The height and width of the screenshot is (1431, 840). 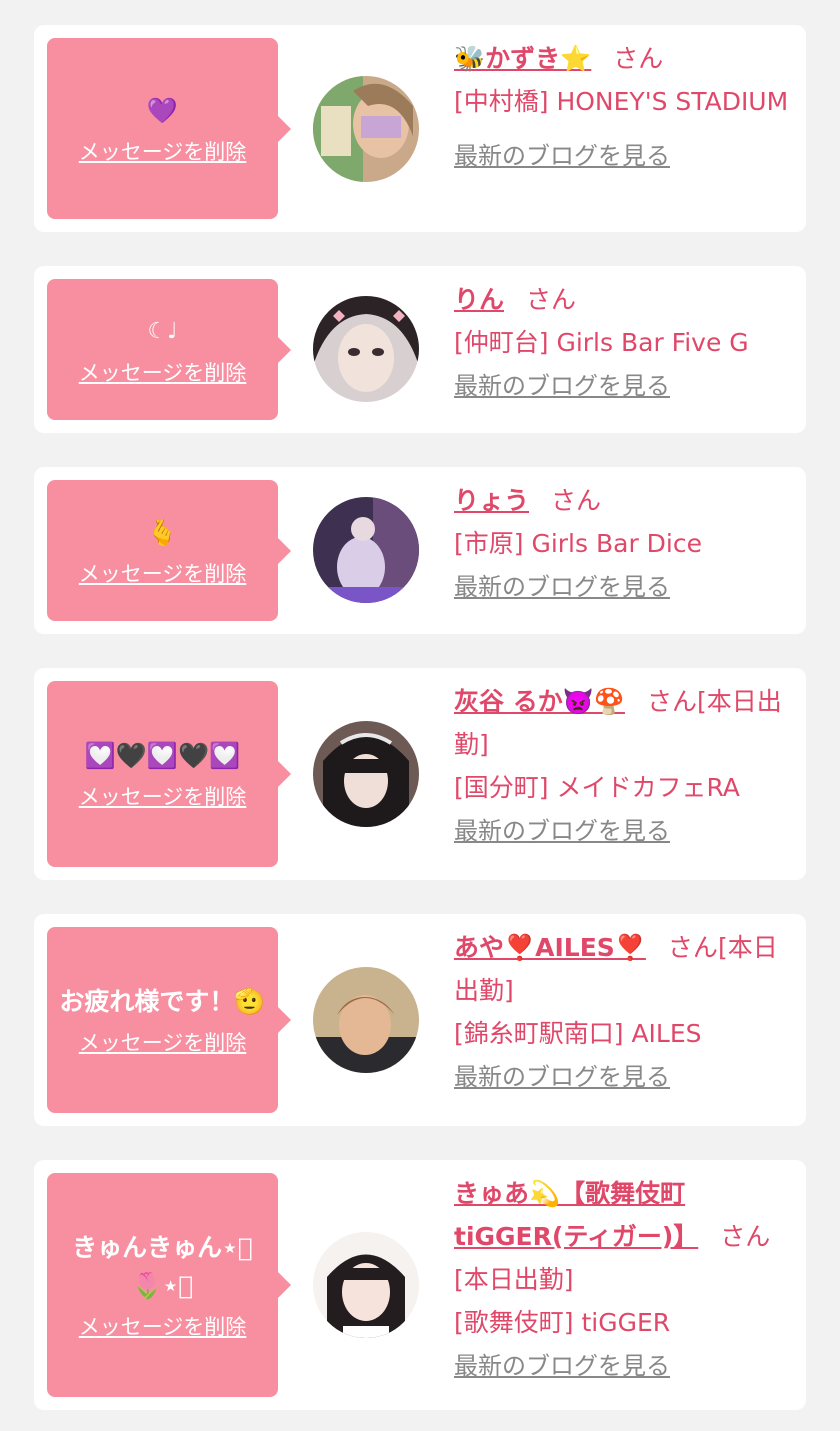 I want to click on shop-name: [中村橋] HONEY'S STADIUM, so click(x=621, y=101).